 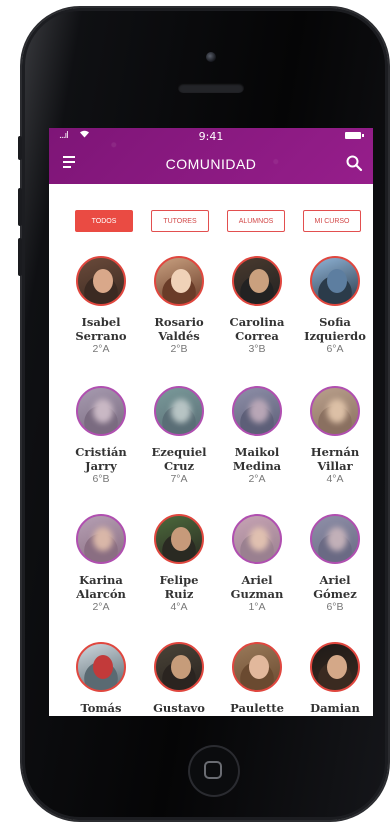 I want to click on member-first-name: Sofia, so click(x=335, y=322).